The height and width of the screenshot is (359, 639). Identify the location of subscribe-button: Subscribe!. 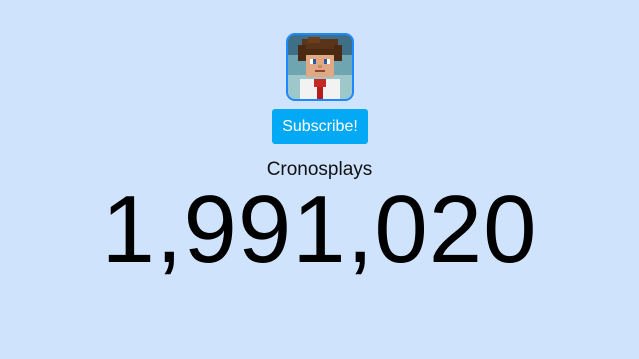
(320, 126).